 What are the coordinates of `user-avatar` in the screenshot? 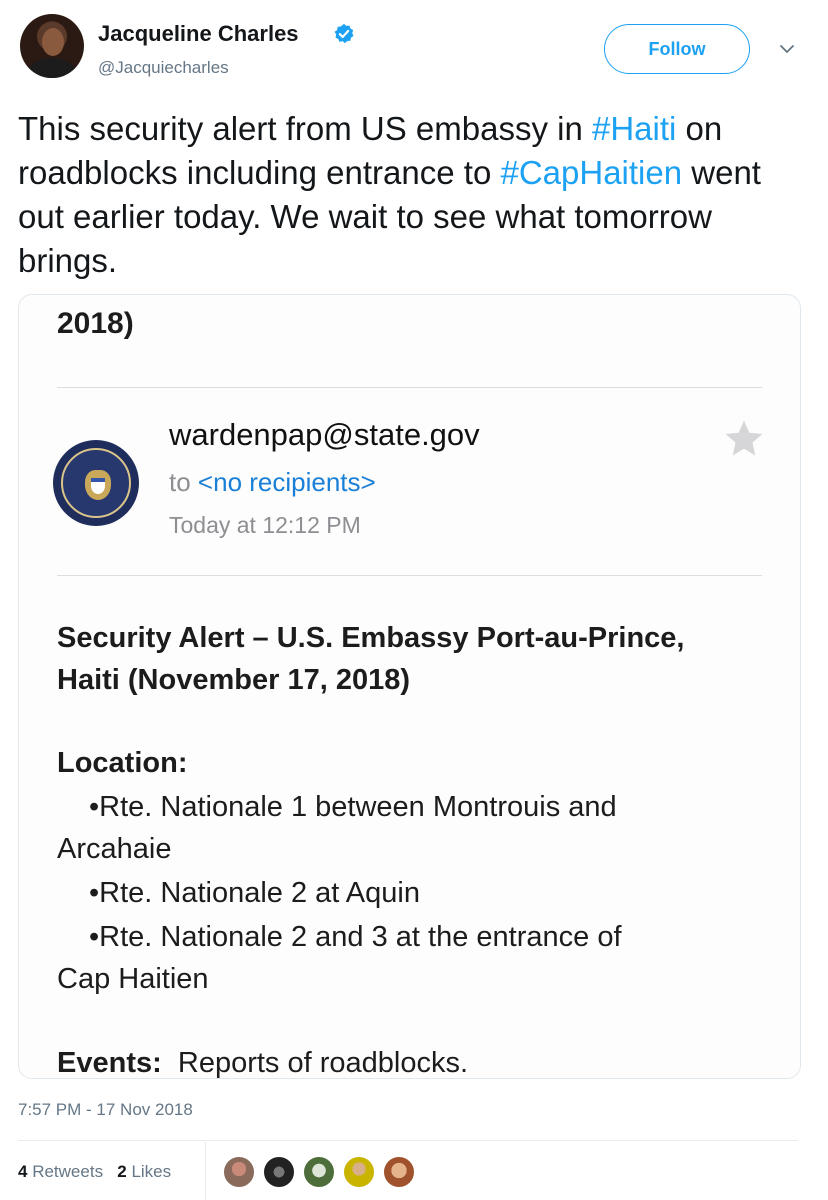 It's located at (52, 46).